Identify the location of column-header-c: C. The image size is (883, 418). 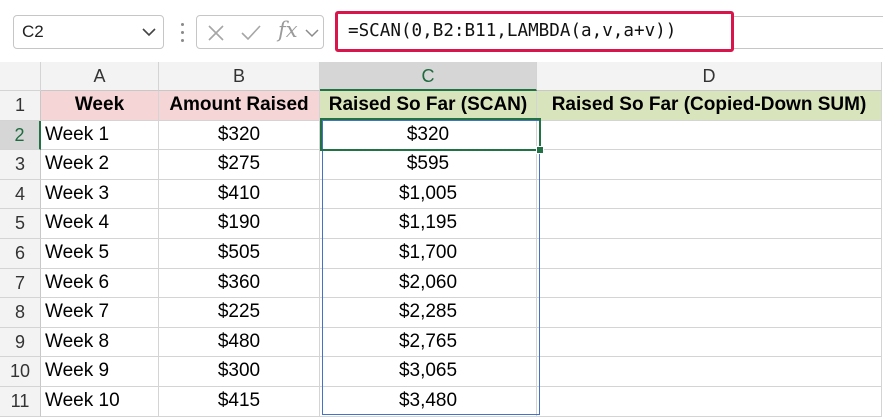
(428, 76).